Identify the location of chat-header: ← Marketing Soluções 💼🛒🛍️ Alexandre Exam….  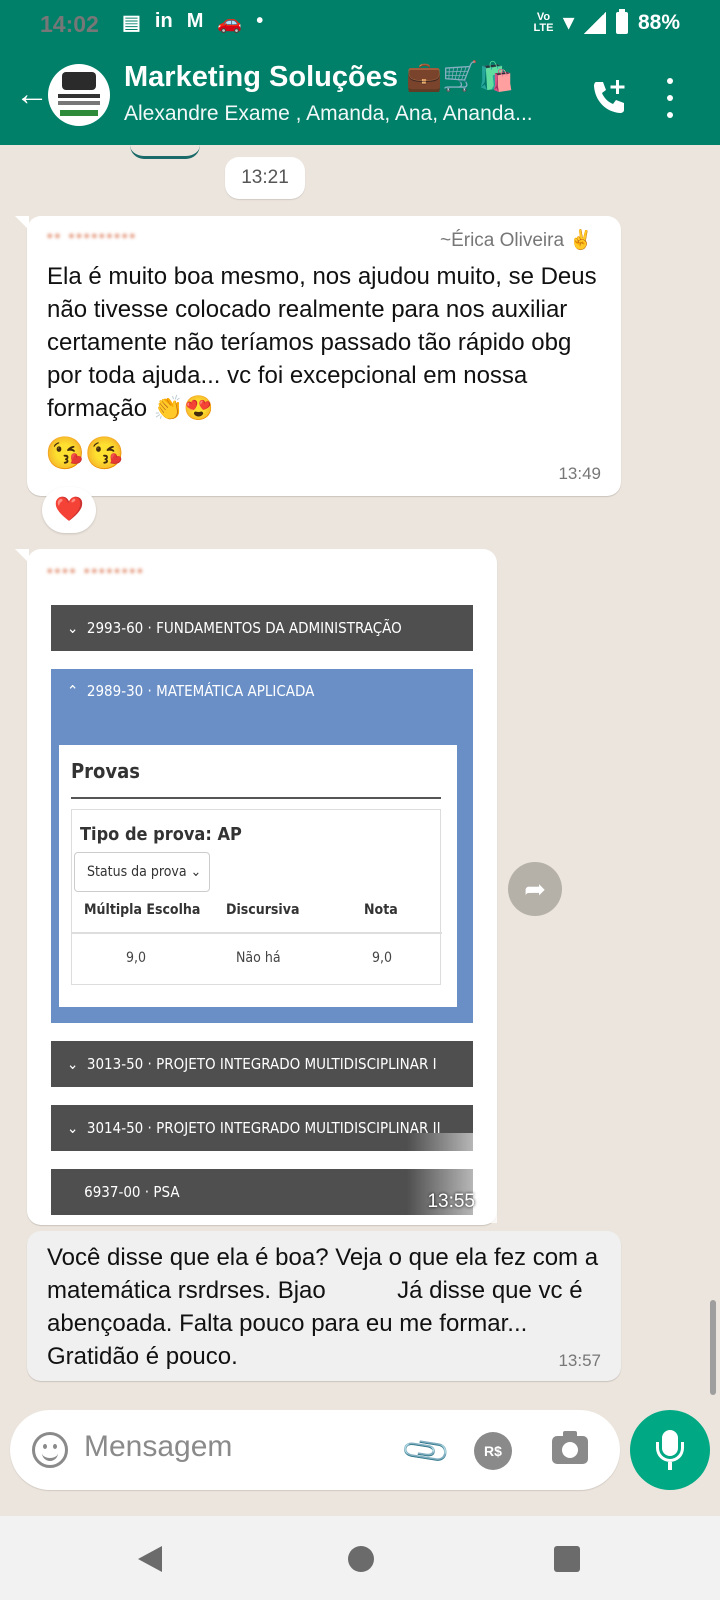
(360, 97).